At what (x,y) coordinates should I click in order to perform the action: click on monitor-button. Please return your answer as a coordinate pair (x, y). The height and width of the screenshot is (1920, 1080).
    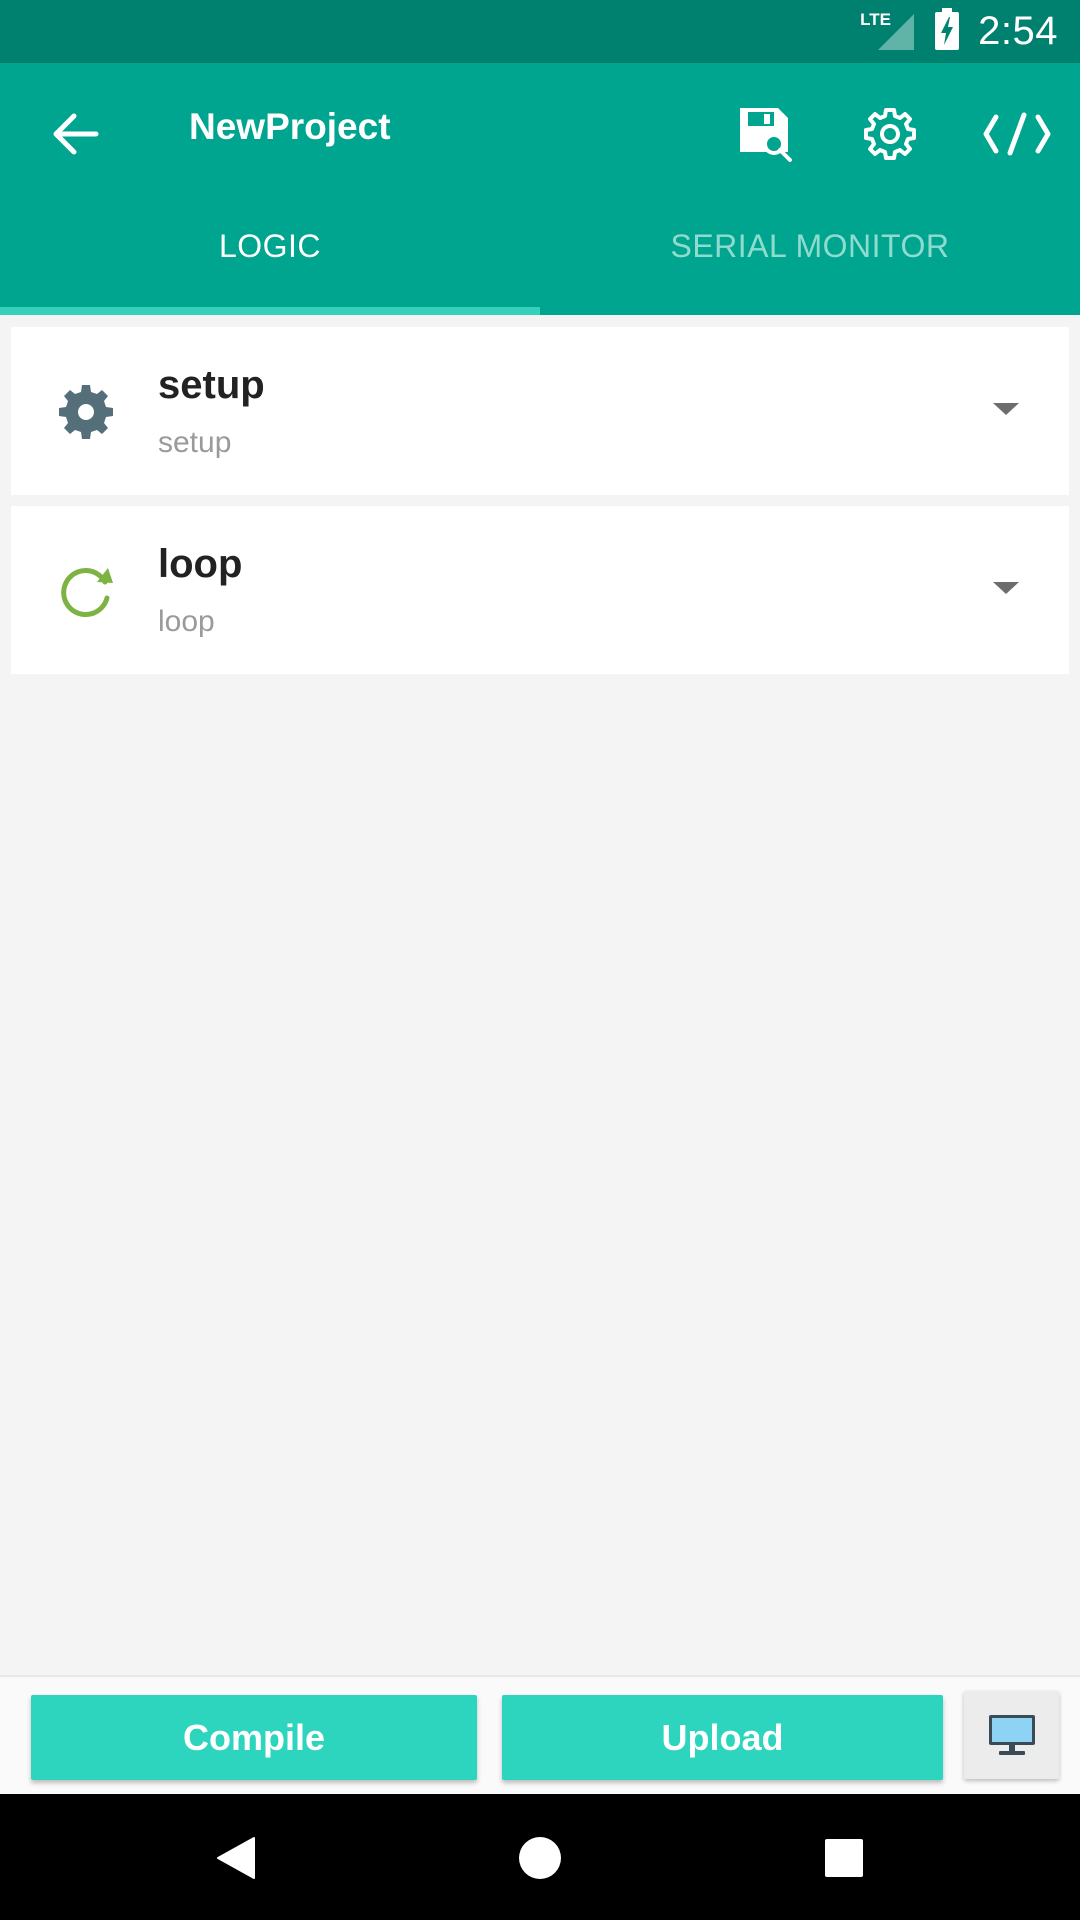
    Looking at the image, I should click on (1011, 1735).